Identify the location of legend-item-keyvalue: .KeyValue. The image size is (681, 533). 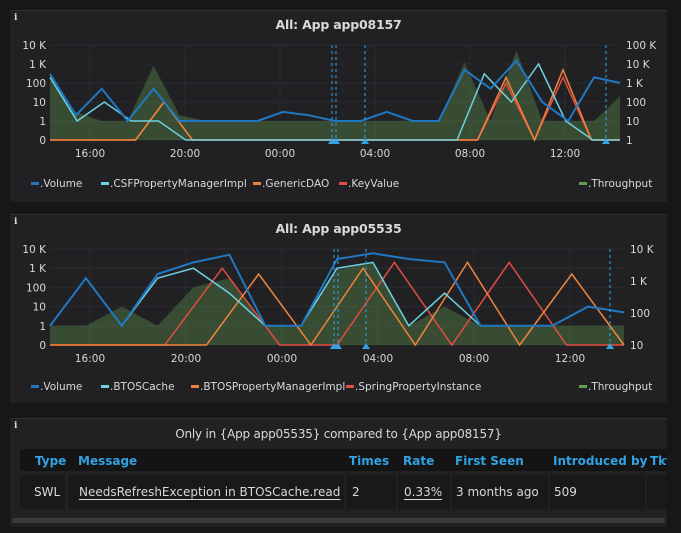
(369, 184).